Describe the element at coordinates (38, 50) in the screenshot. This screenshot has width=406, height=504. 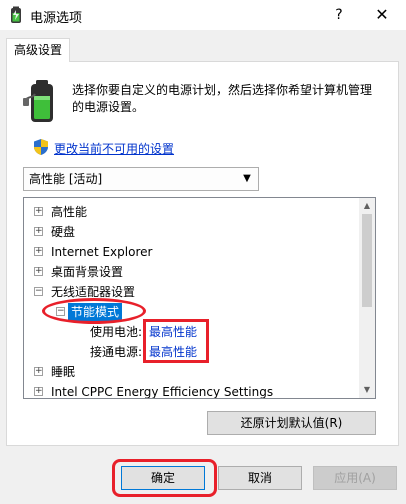
I see `tab-advanced-settings: 高级设置` at that location.